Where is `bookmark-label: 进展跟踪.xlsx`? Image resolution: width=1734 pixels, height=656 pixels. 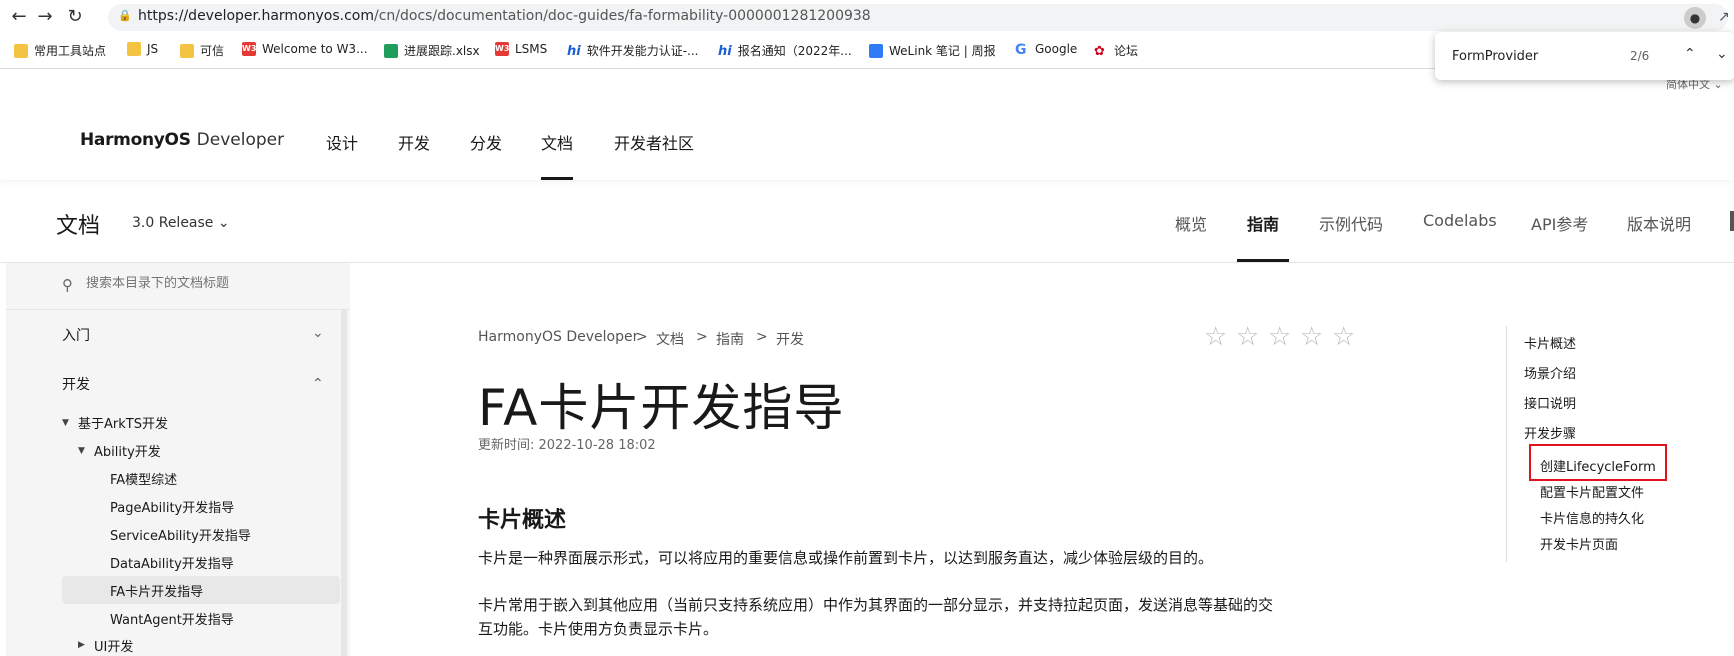
bookmark-label: 进展跟踪.xlsx is located at coordinates (442, 51).